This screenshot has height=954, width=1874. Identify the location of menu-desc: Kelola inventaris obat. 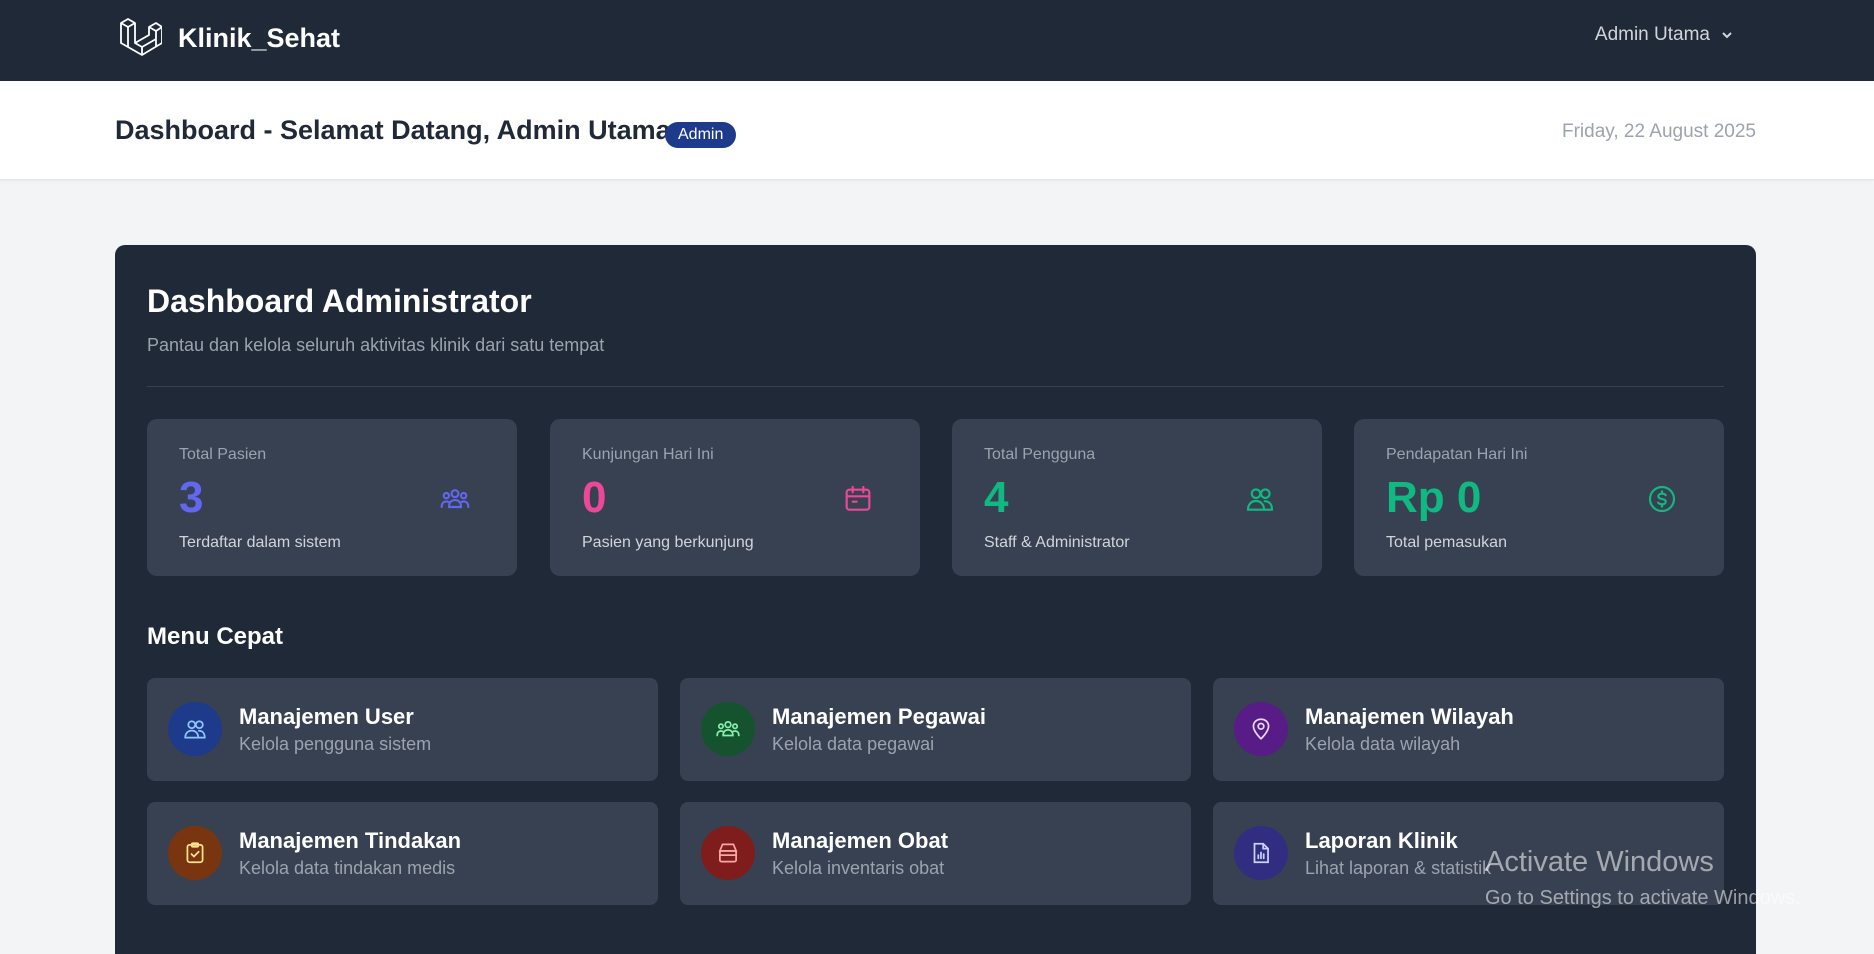
(858, 868).